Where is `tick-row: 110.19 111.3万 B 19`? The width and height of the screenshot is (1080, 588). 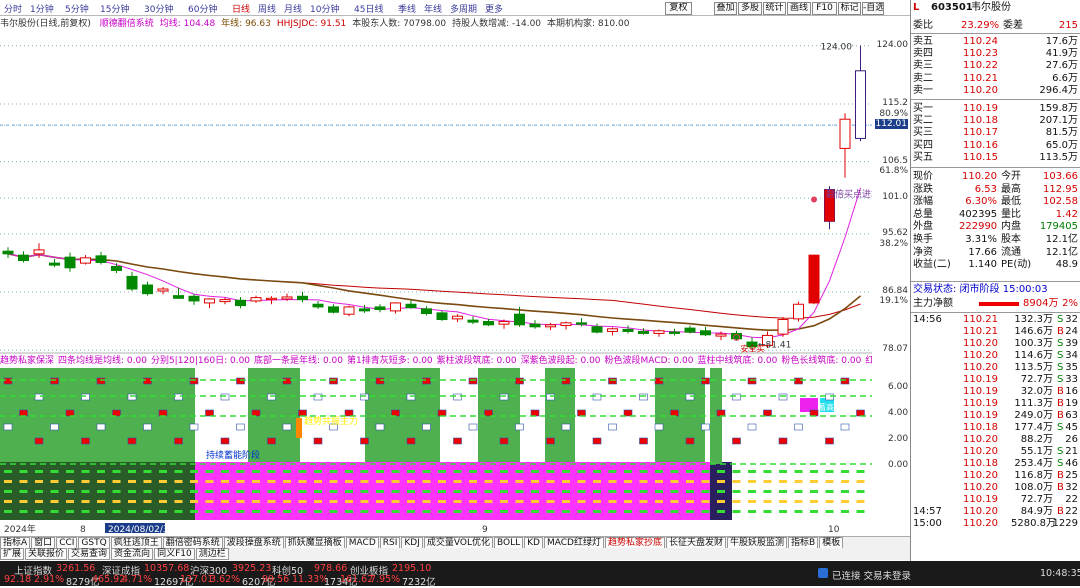
tick-row: 110.19 111.3万 B 19 is located at coordinates (995, 404).